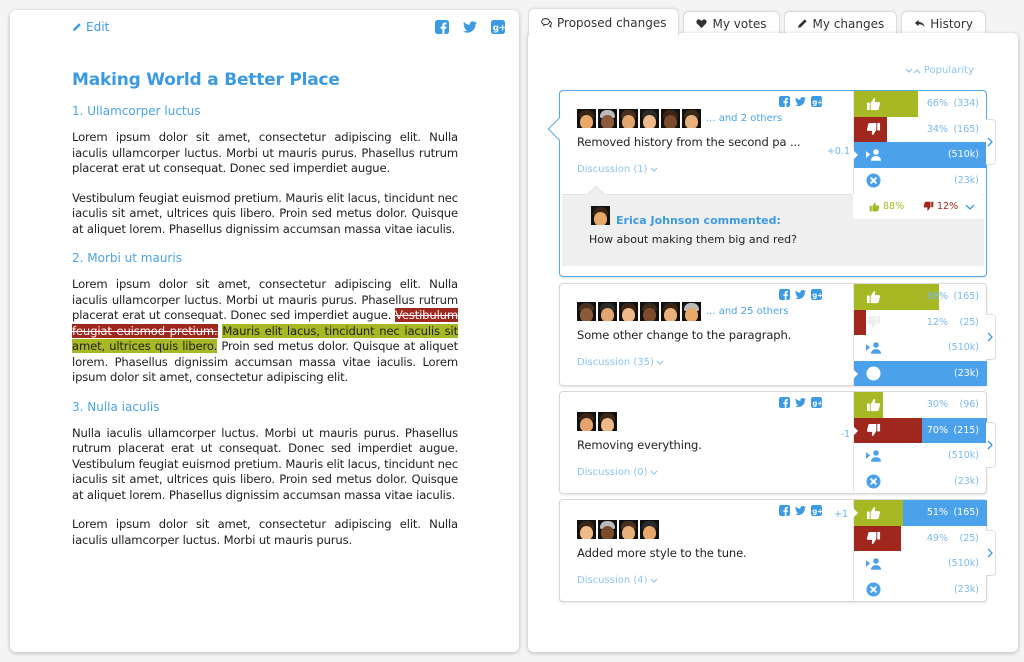 The height and width of the screenshot is (662, 1024). What do you see at coordinates (873, 481) in the screenshot?
I see `abstain-x-icon` at bounding box center [873, 481].